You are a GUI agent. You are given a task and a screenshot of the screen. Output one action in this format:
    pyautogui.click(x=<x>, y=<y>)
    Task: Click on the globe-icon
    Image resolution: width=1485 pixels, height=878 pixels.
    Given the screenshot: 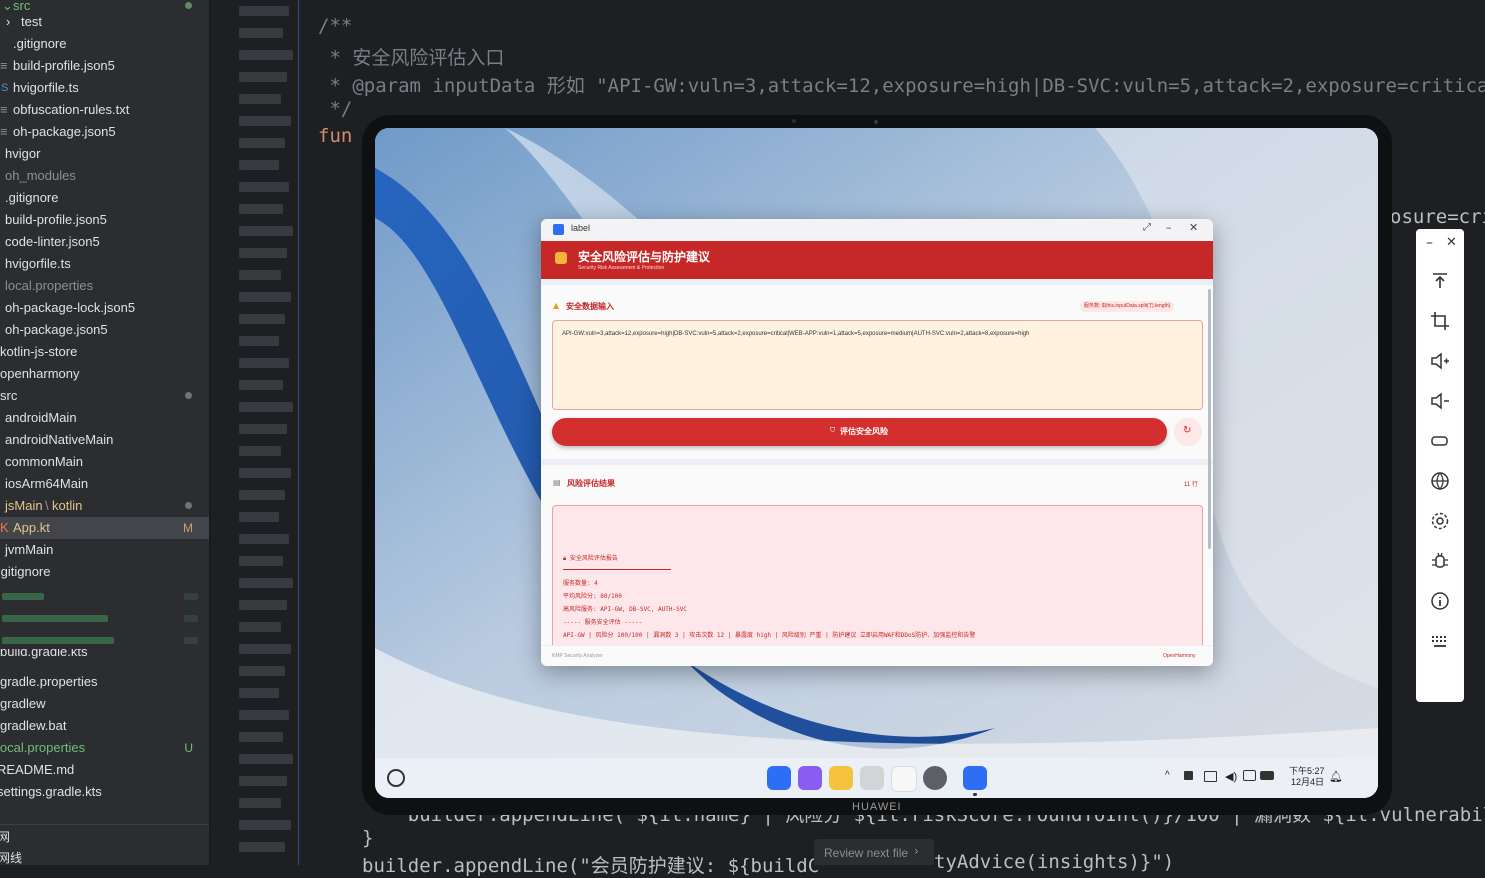 What is the action you would take?
    pyautogui.click(x=1440, y=481)
    